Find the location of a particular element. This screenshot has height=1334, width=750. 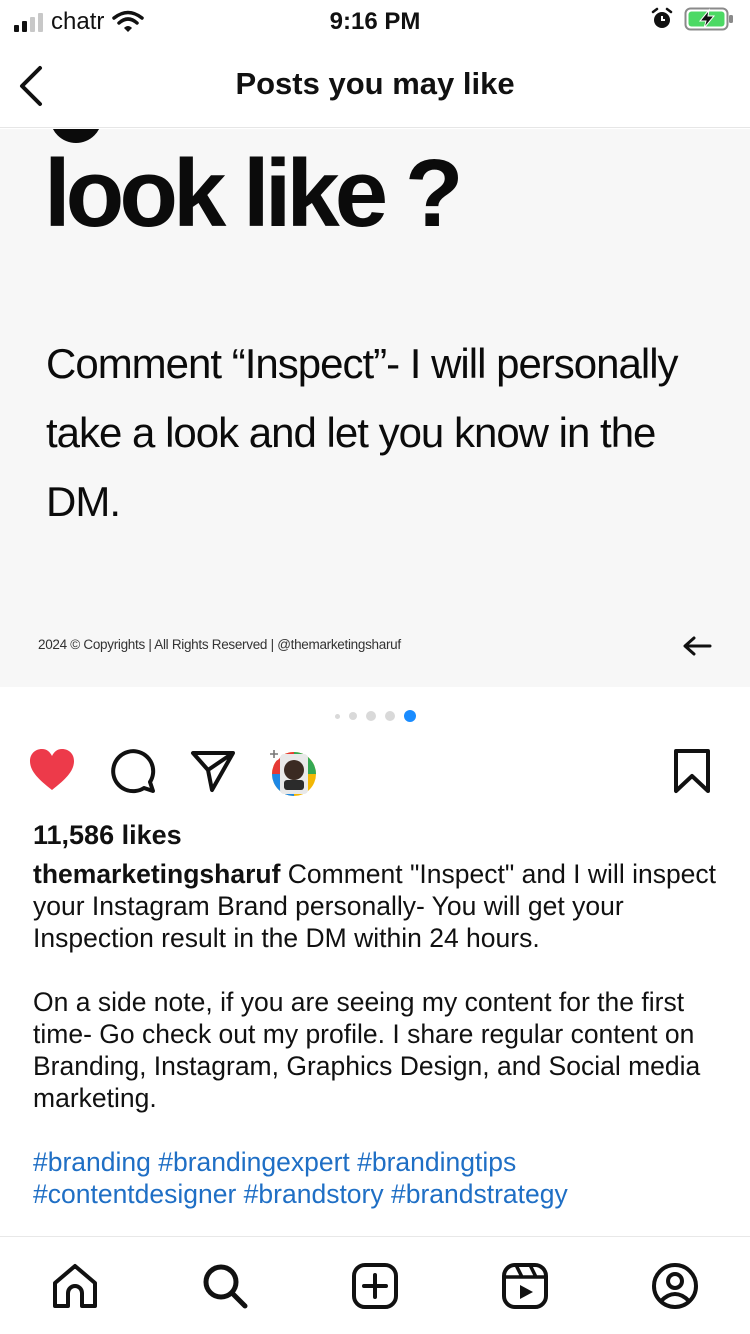

status-right is located at coordinates (693, 19).